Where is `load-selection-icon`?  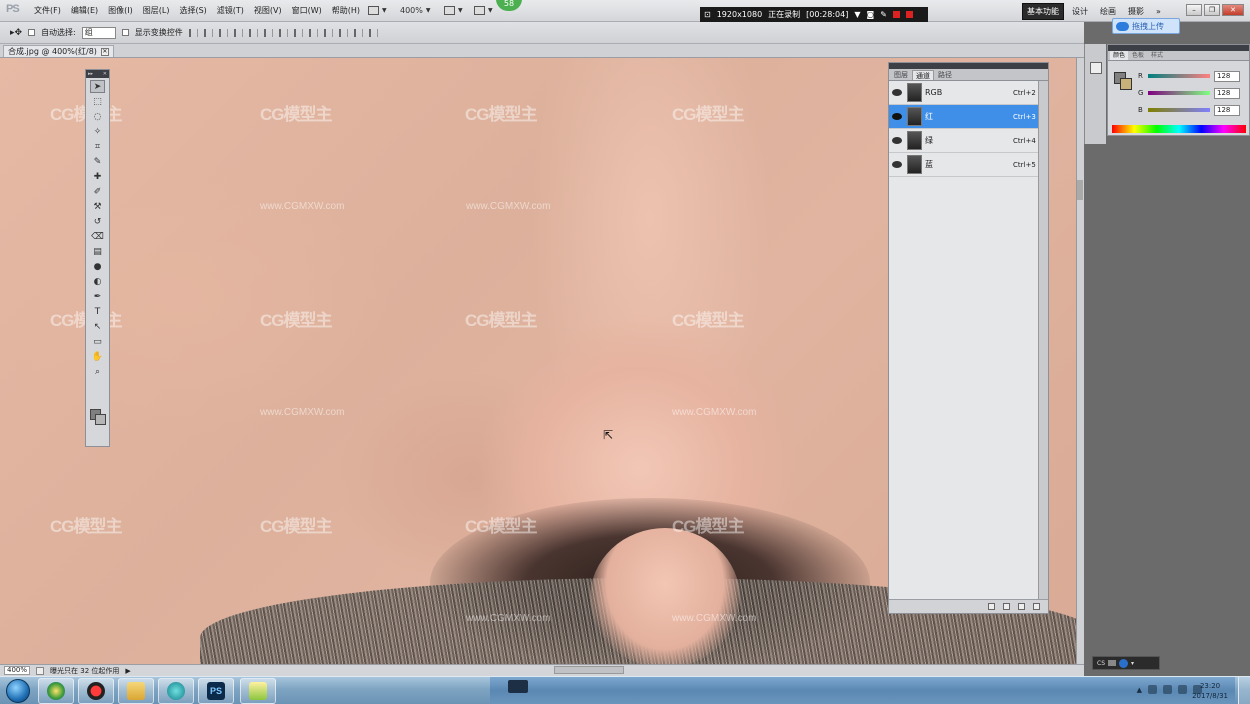
load-selection-icon is located at coordinates (991, 606).